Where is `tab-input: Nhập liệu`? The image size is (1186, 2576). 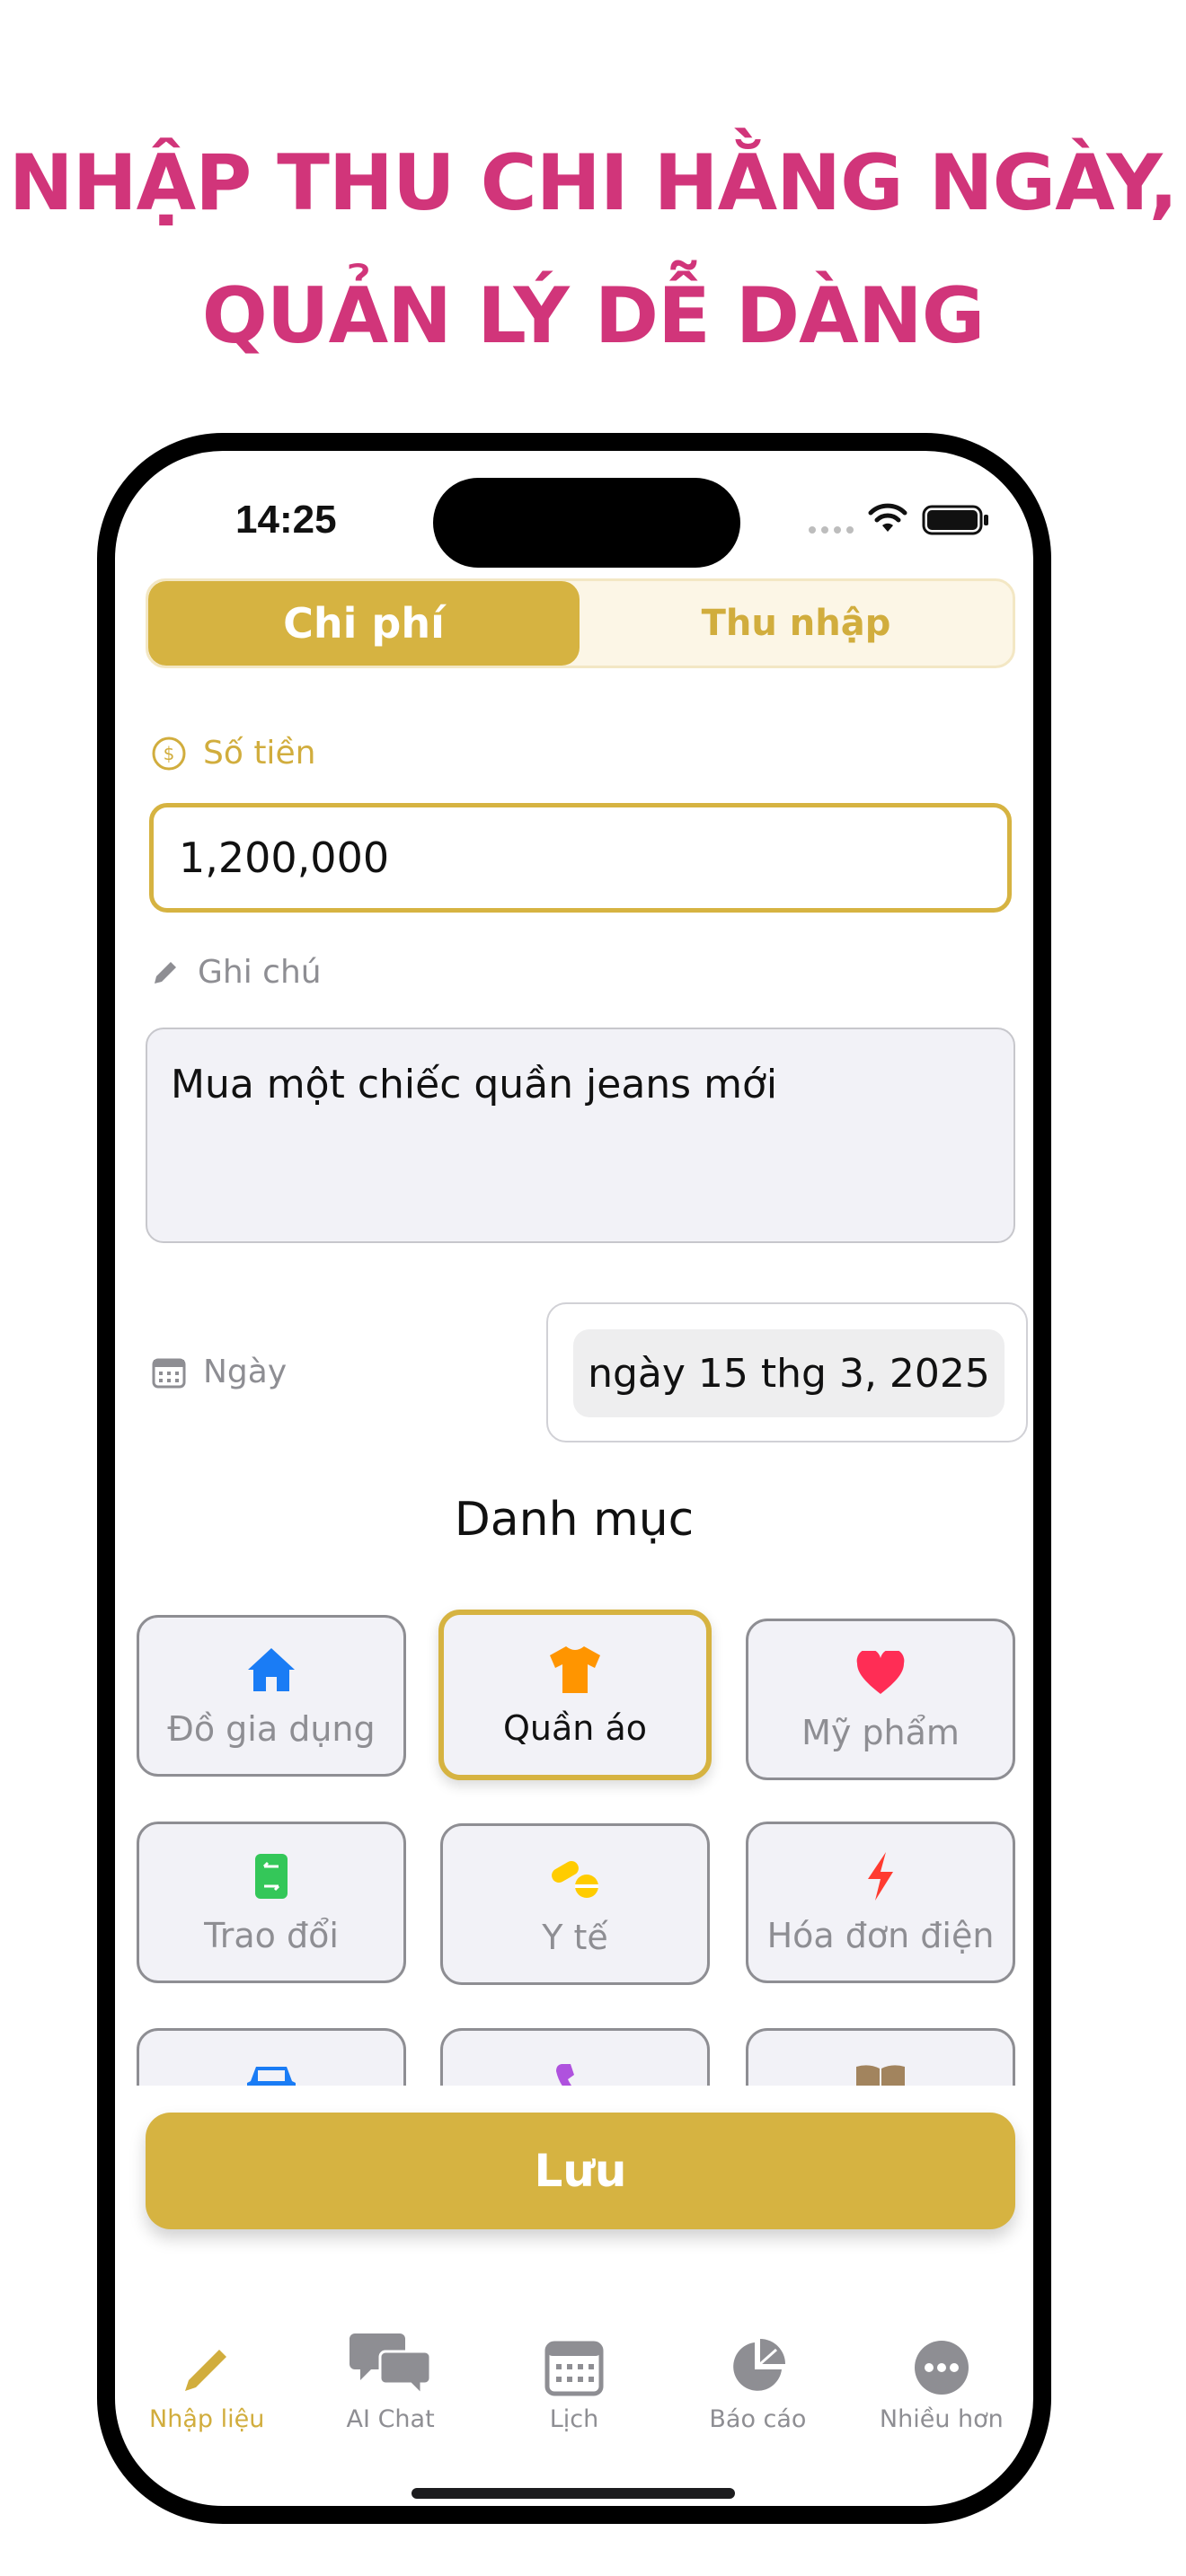 tab-input: Nhập liệu is located at coordinates (206, 2391).